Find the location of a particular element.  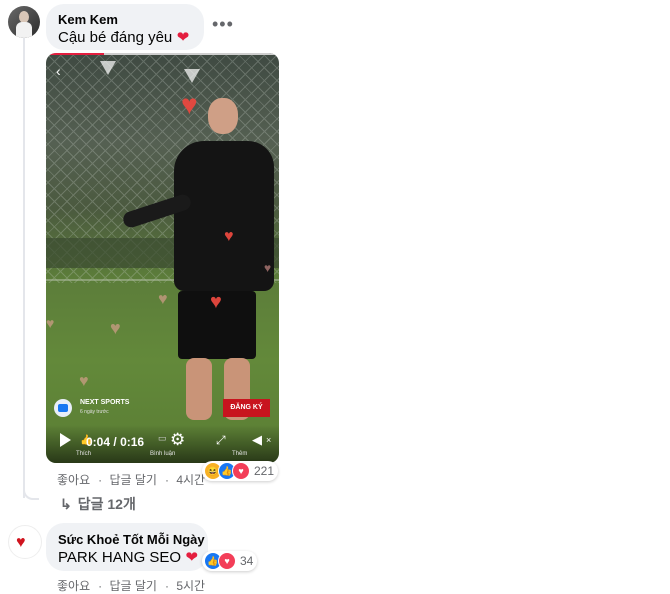

settings-gear-icon: ⚙ is located at coordinates (177, 440).